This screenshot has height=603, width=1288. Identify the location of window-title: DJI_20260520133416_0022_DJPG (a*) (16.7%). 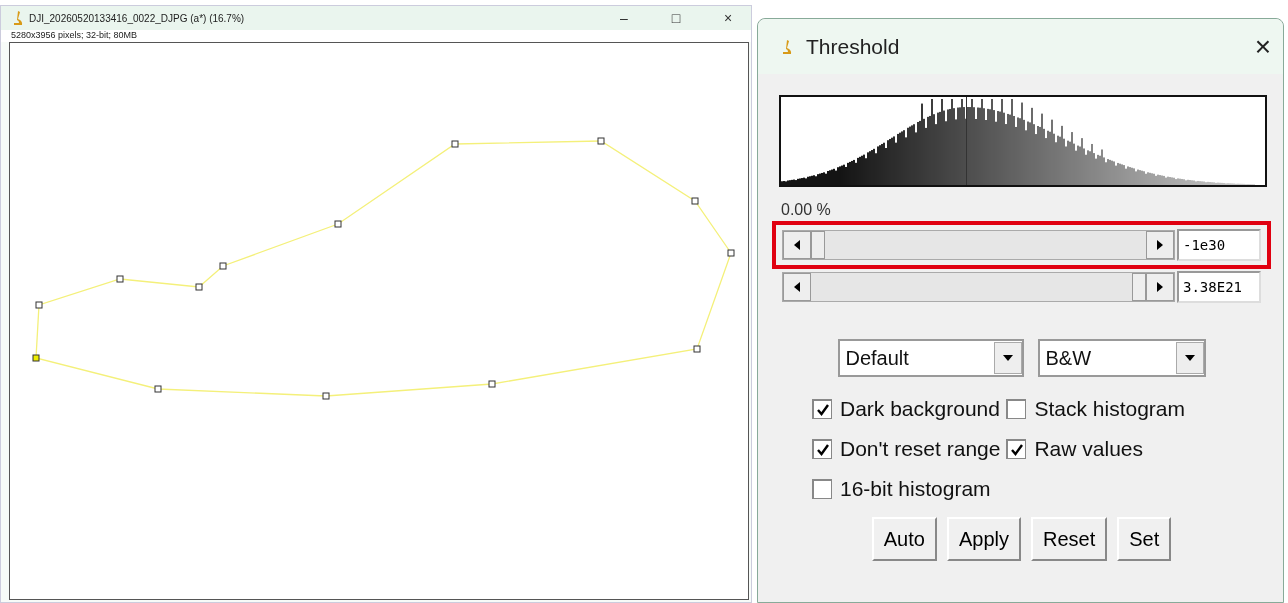
(137, 18).